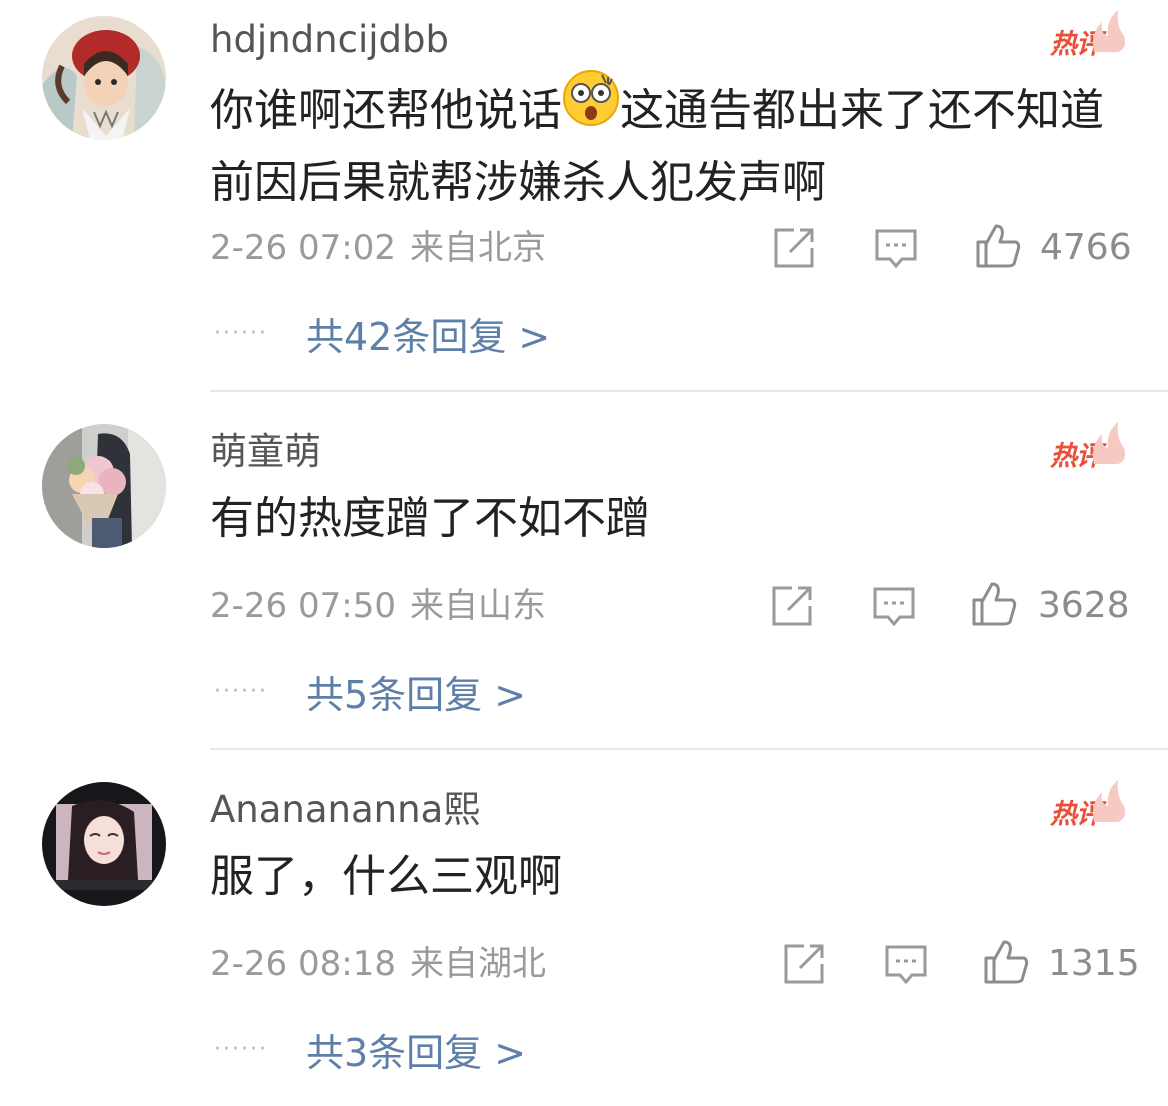 The height and width of the screenshot is (1106, 1168). Describe the element at coordinates (386, 110) in the screenshot. I see `comment-text-part: 你谁啊还帮他说话` at that location.